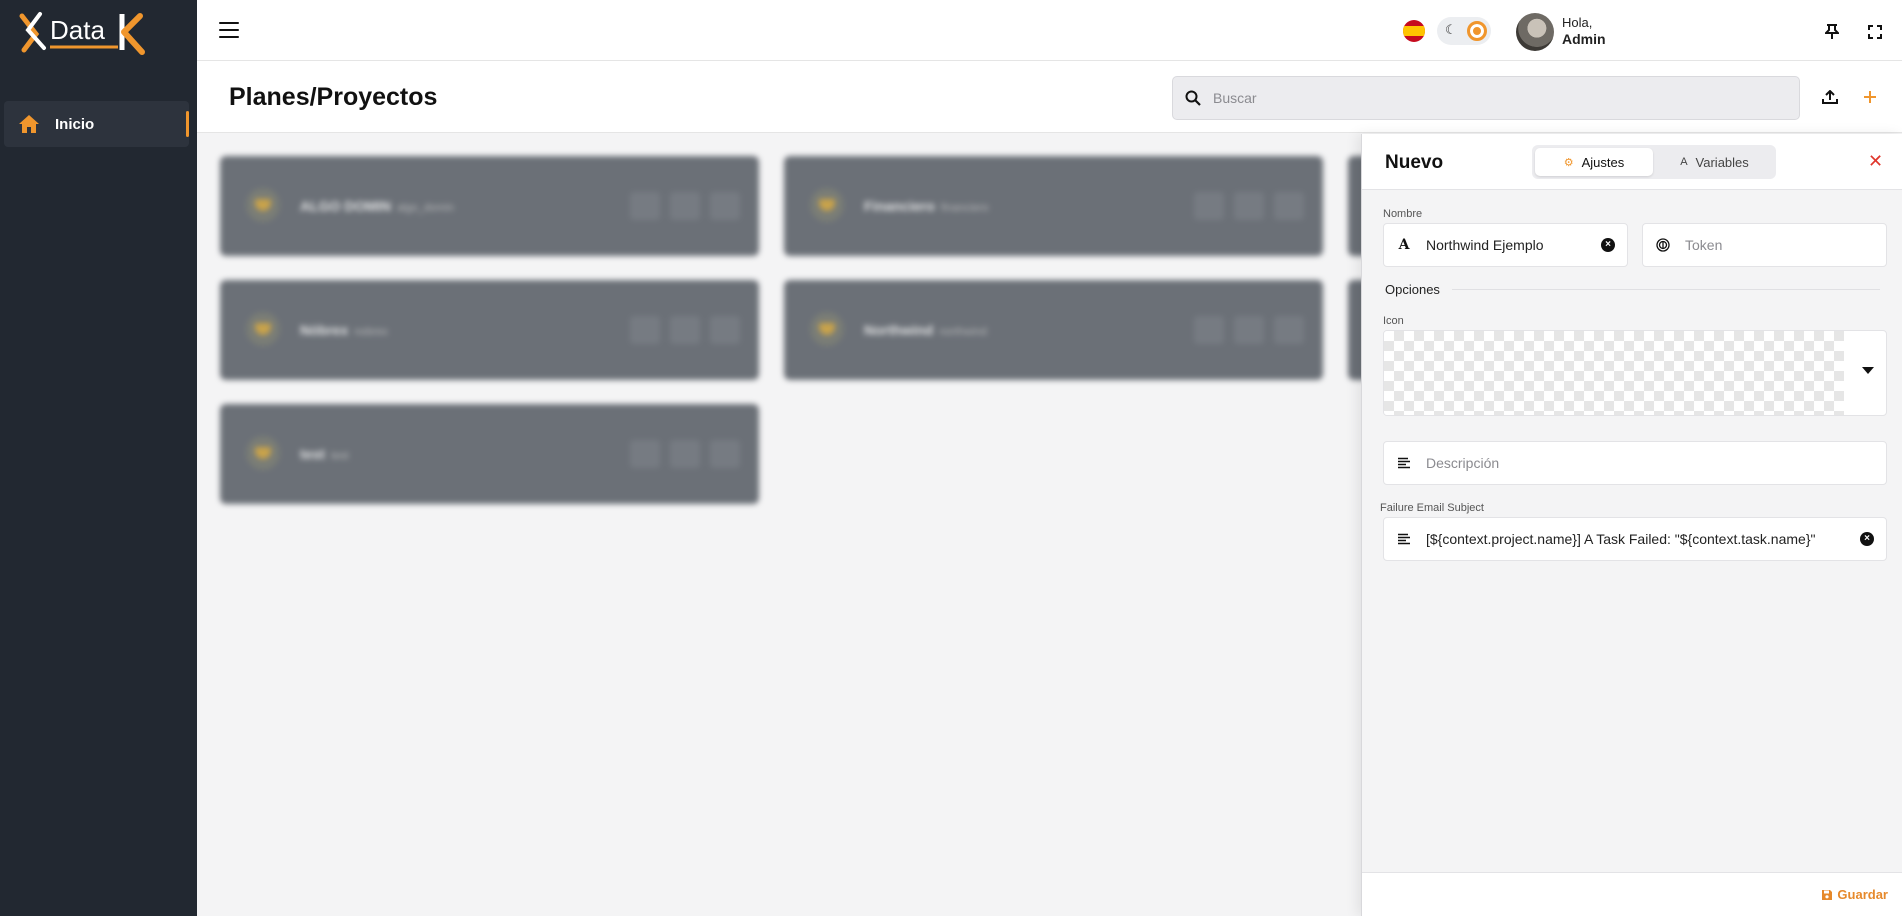 The image size is (1902, 916). What do you see at coordinates (1577, 22) in the screenshot?
I see `greeting-text: Hola,` at bounding box center [1577, 22].